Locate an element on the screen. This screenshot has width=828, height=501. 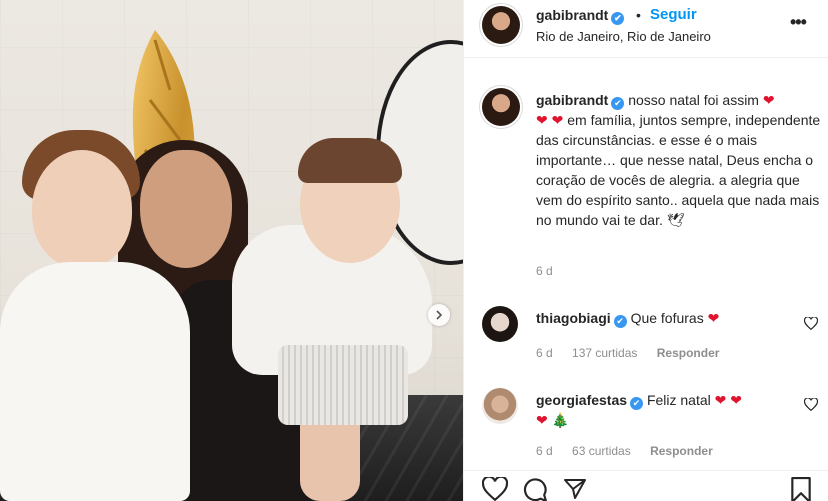
comment-meta: 6 d 63 curtidas Responder is located at coordinates (632, 451).